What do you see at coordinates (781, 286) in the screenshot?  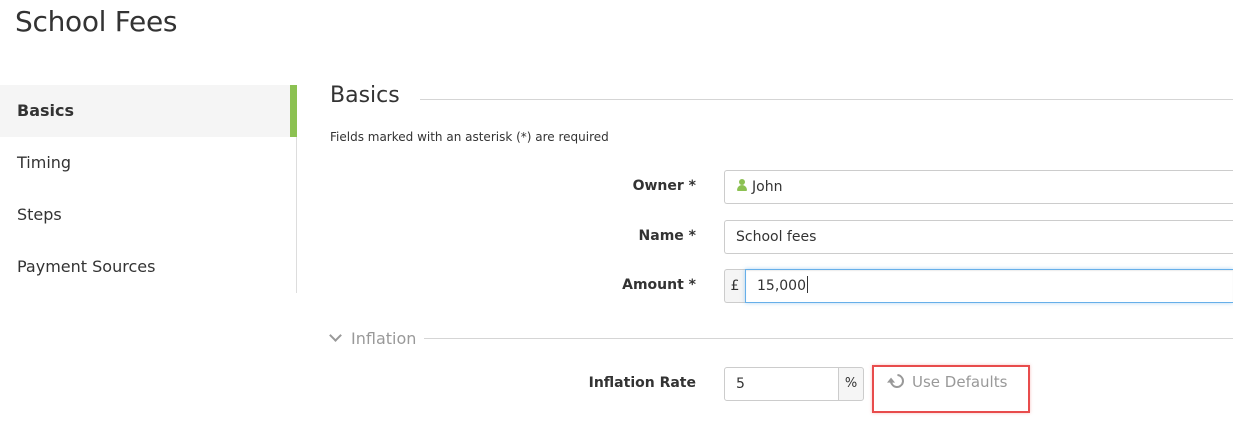 I see `amount-value: 15,000` at bounding box center [781, 286].